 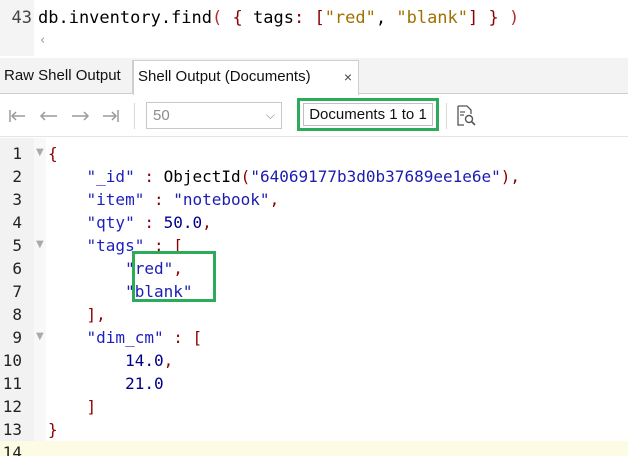 What do you see at coordinates (125, 18) in the screenshot?
I see `query-token: db.inventory.find` at bounding box center [125, 18].